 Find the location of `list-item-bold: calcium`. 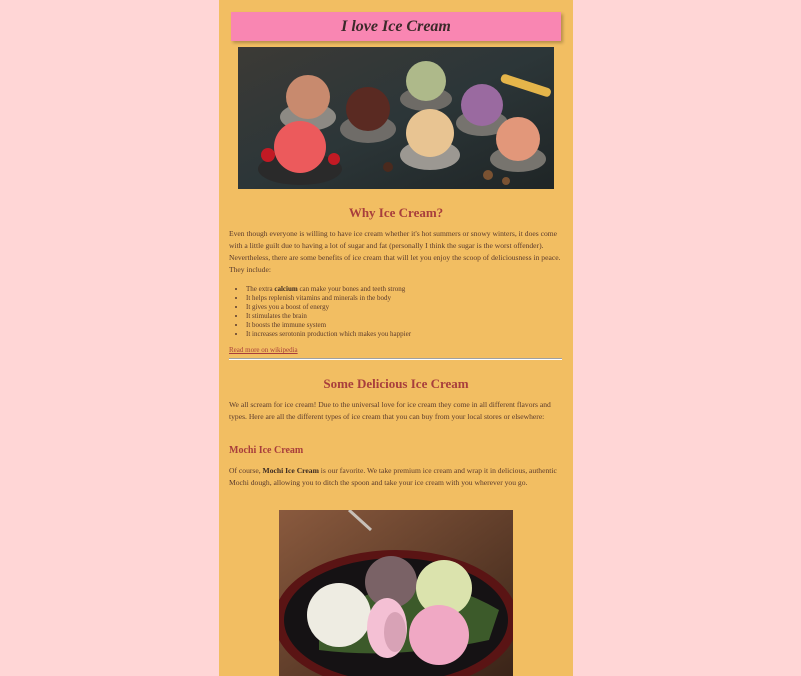

list-item-bold: calcium is located at coordinates (286, 289).